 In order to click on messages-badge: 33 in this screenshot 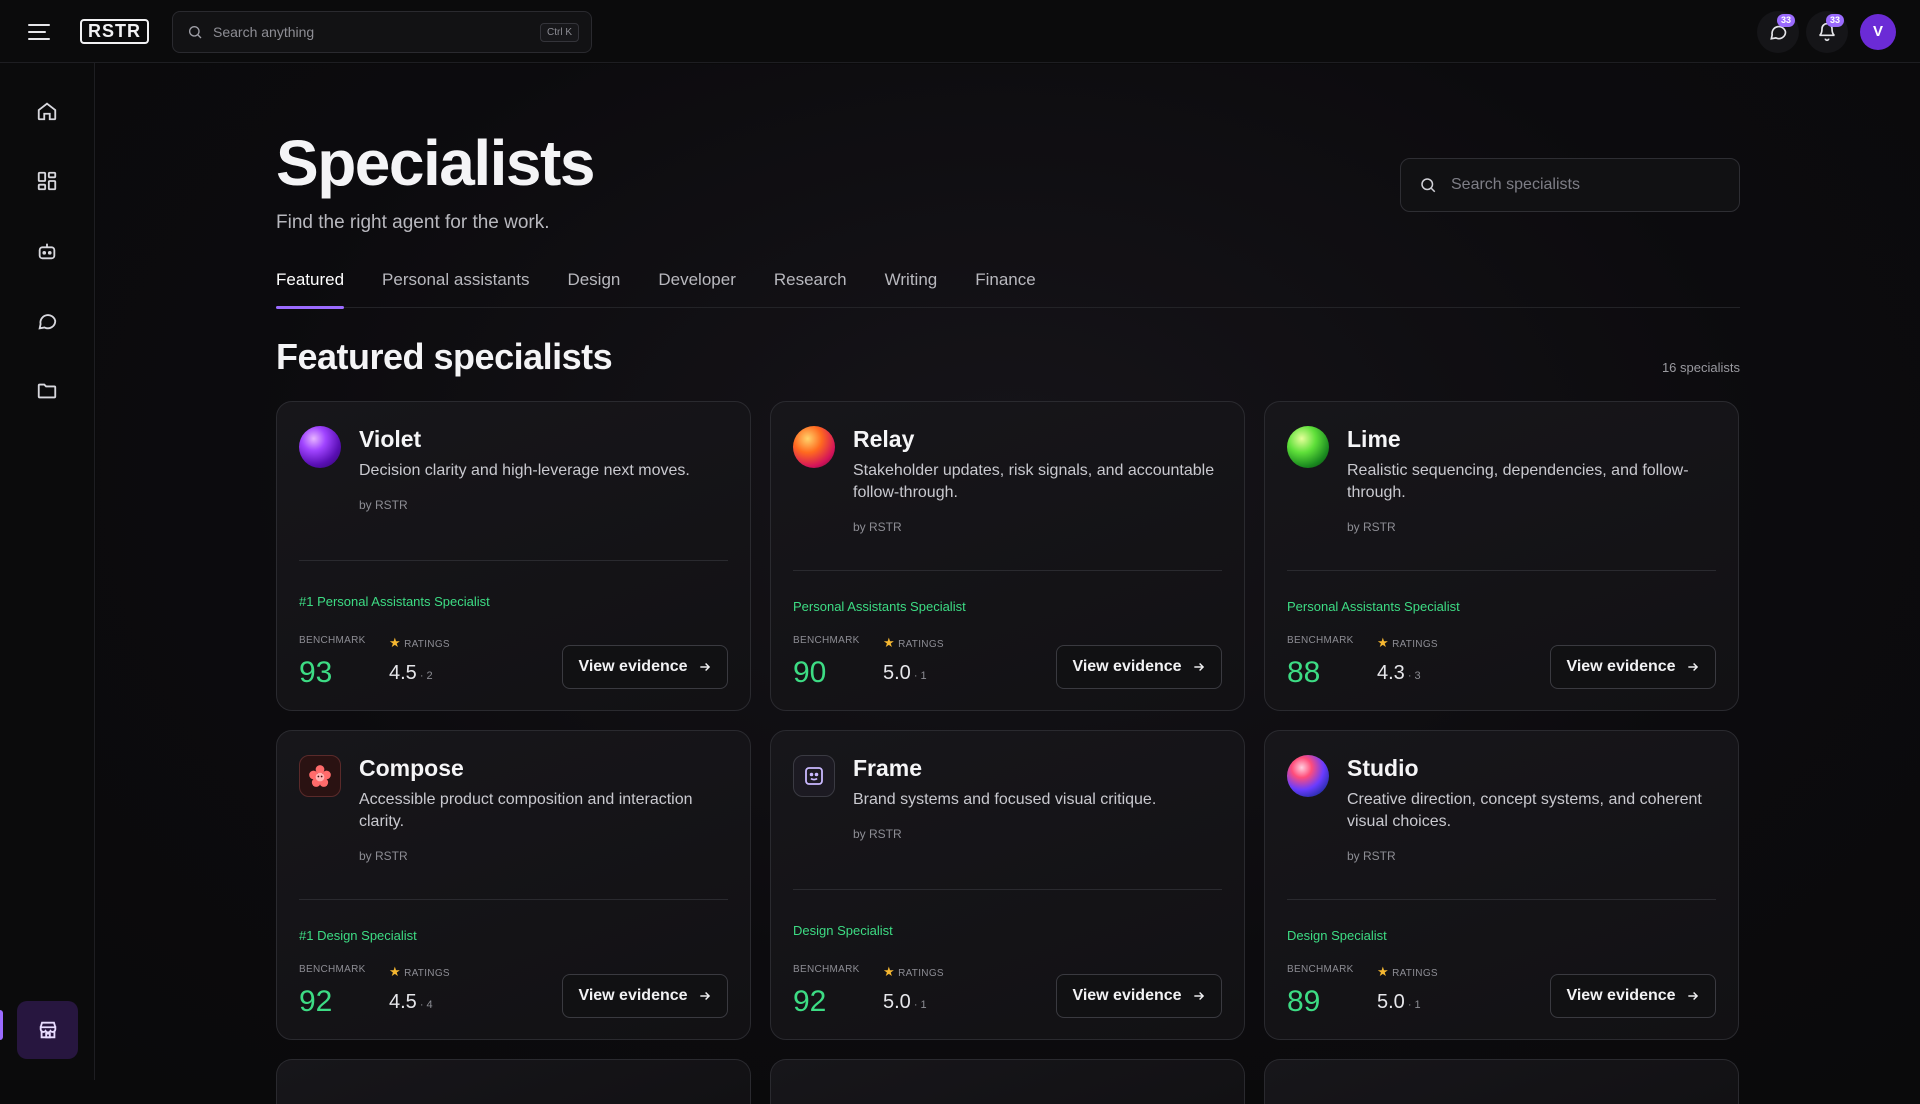, I will do `click(1786, 20)`.